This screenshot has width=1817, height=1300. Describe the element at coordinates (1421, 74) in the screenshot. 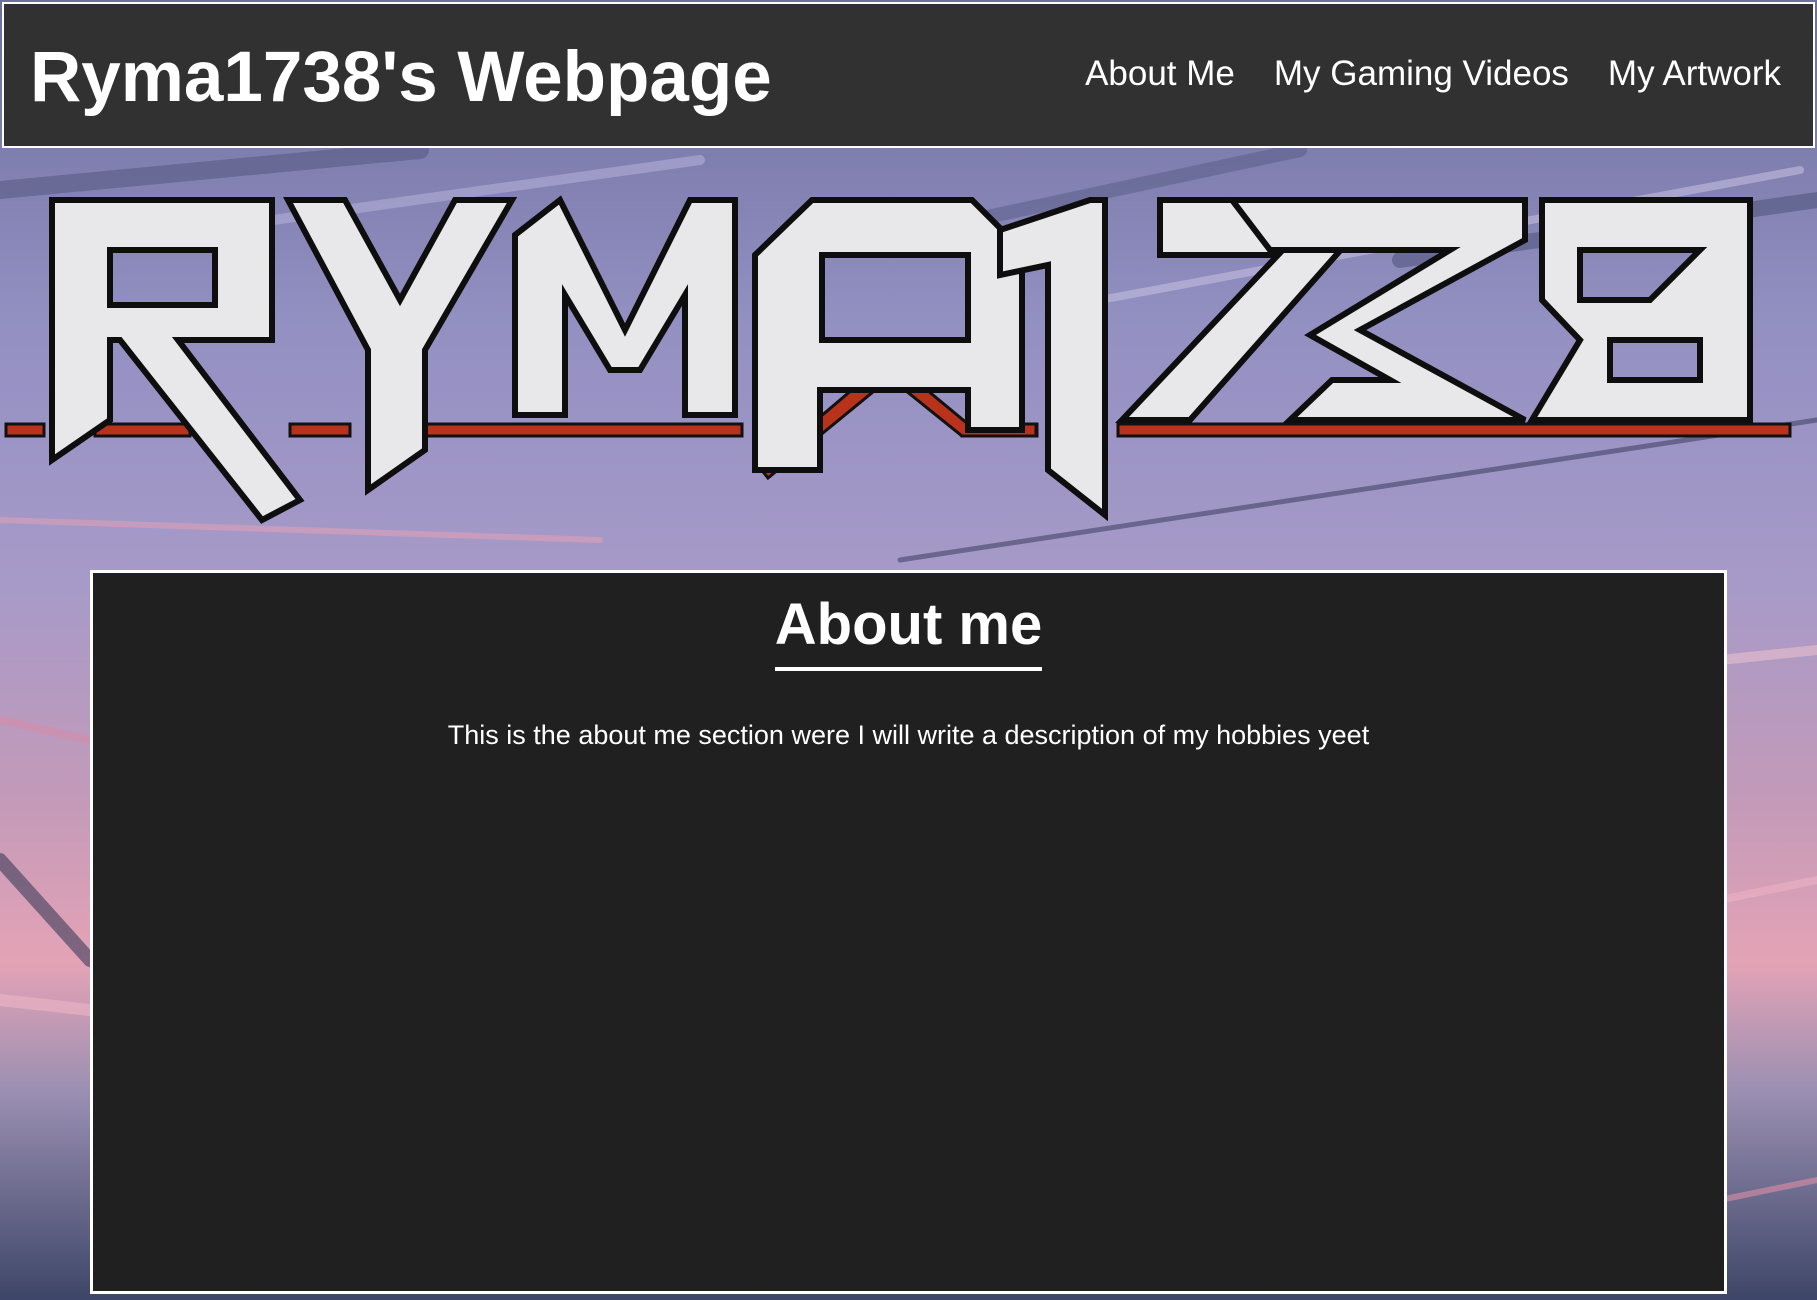

I see `nav-link-gaming-videos: My Gaming Videos` at that location.